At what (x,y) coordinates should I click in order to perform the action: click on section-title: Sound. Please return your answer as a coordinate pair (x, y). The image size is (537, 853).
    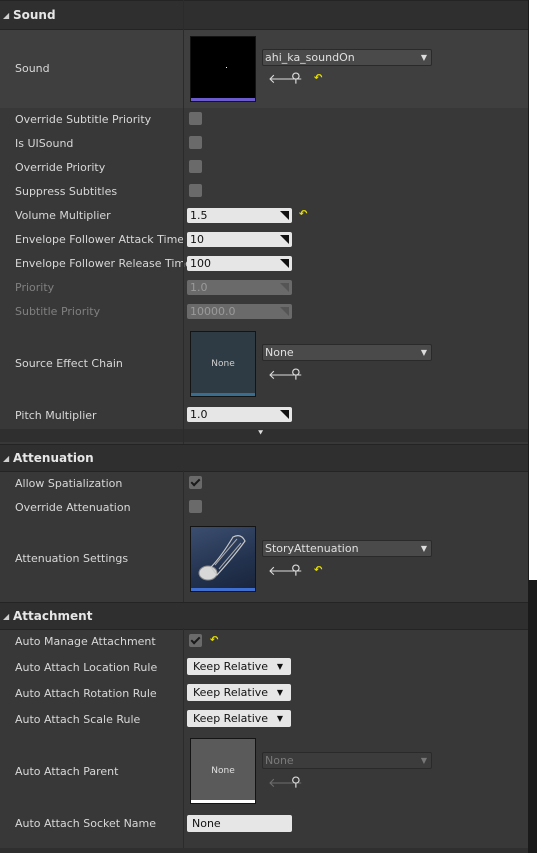
    Looking at the image, I should click on (34, 15).